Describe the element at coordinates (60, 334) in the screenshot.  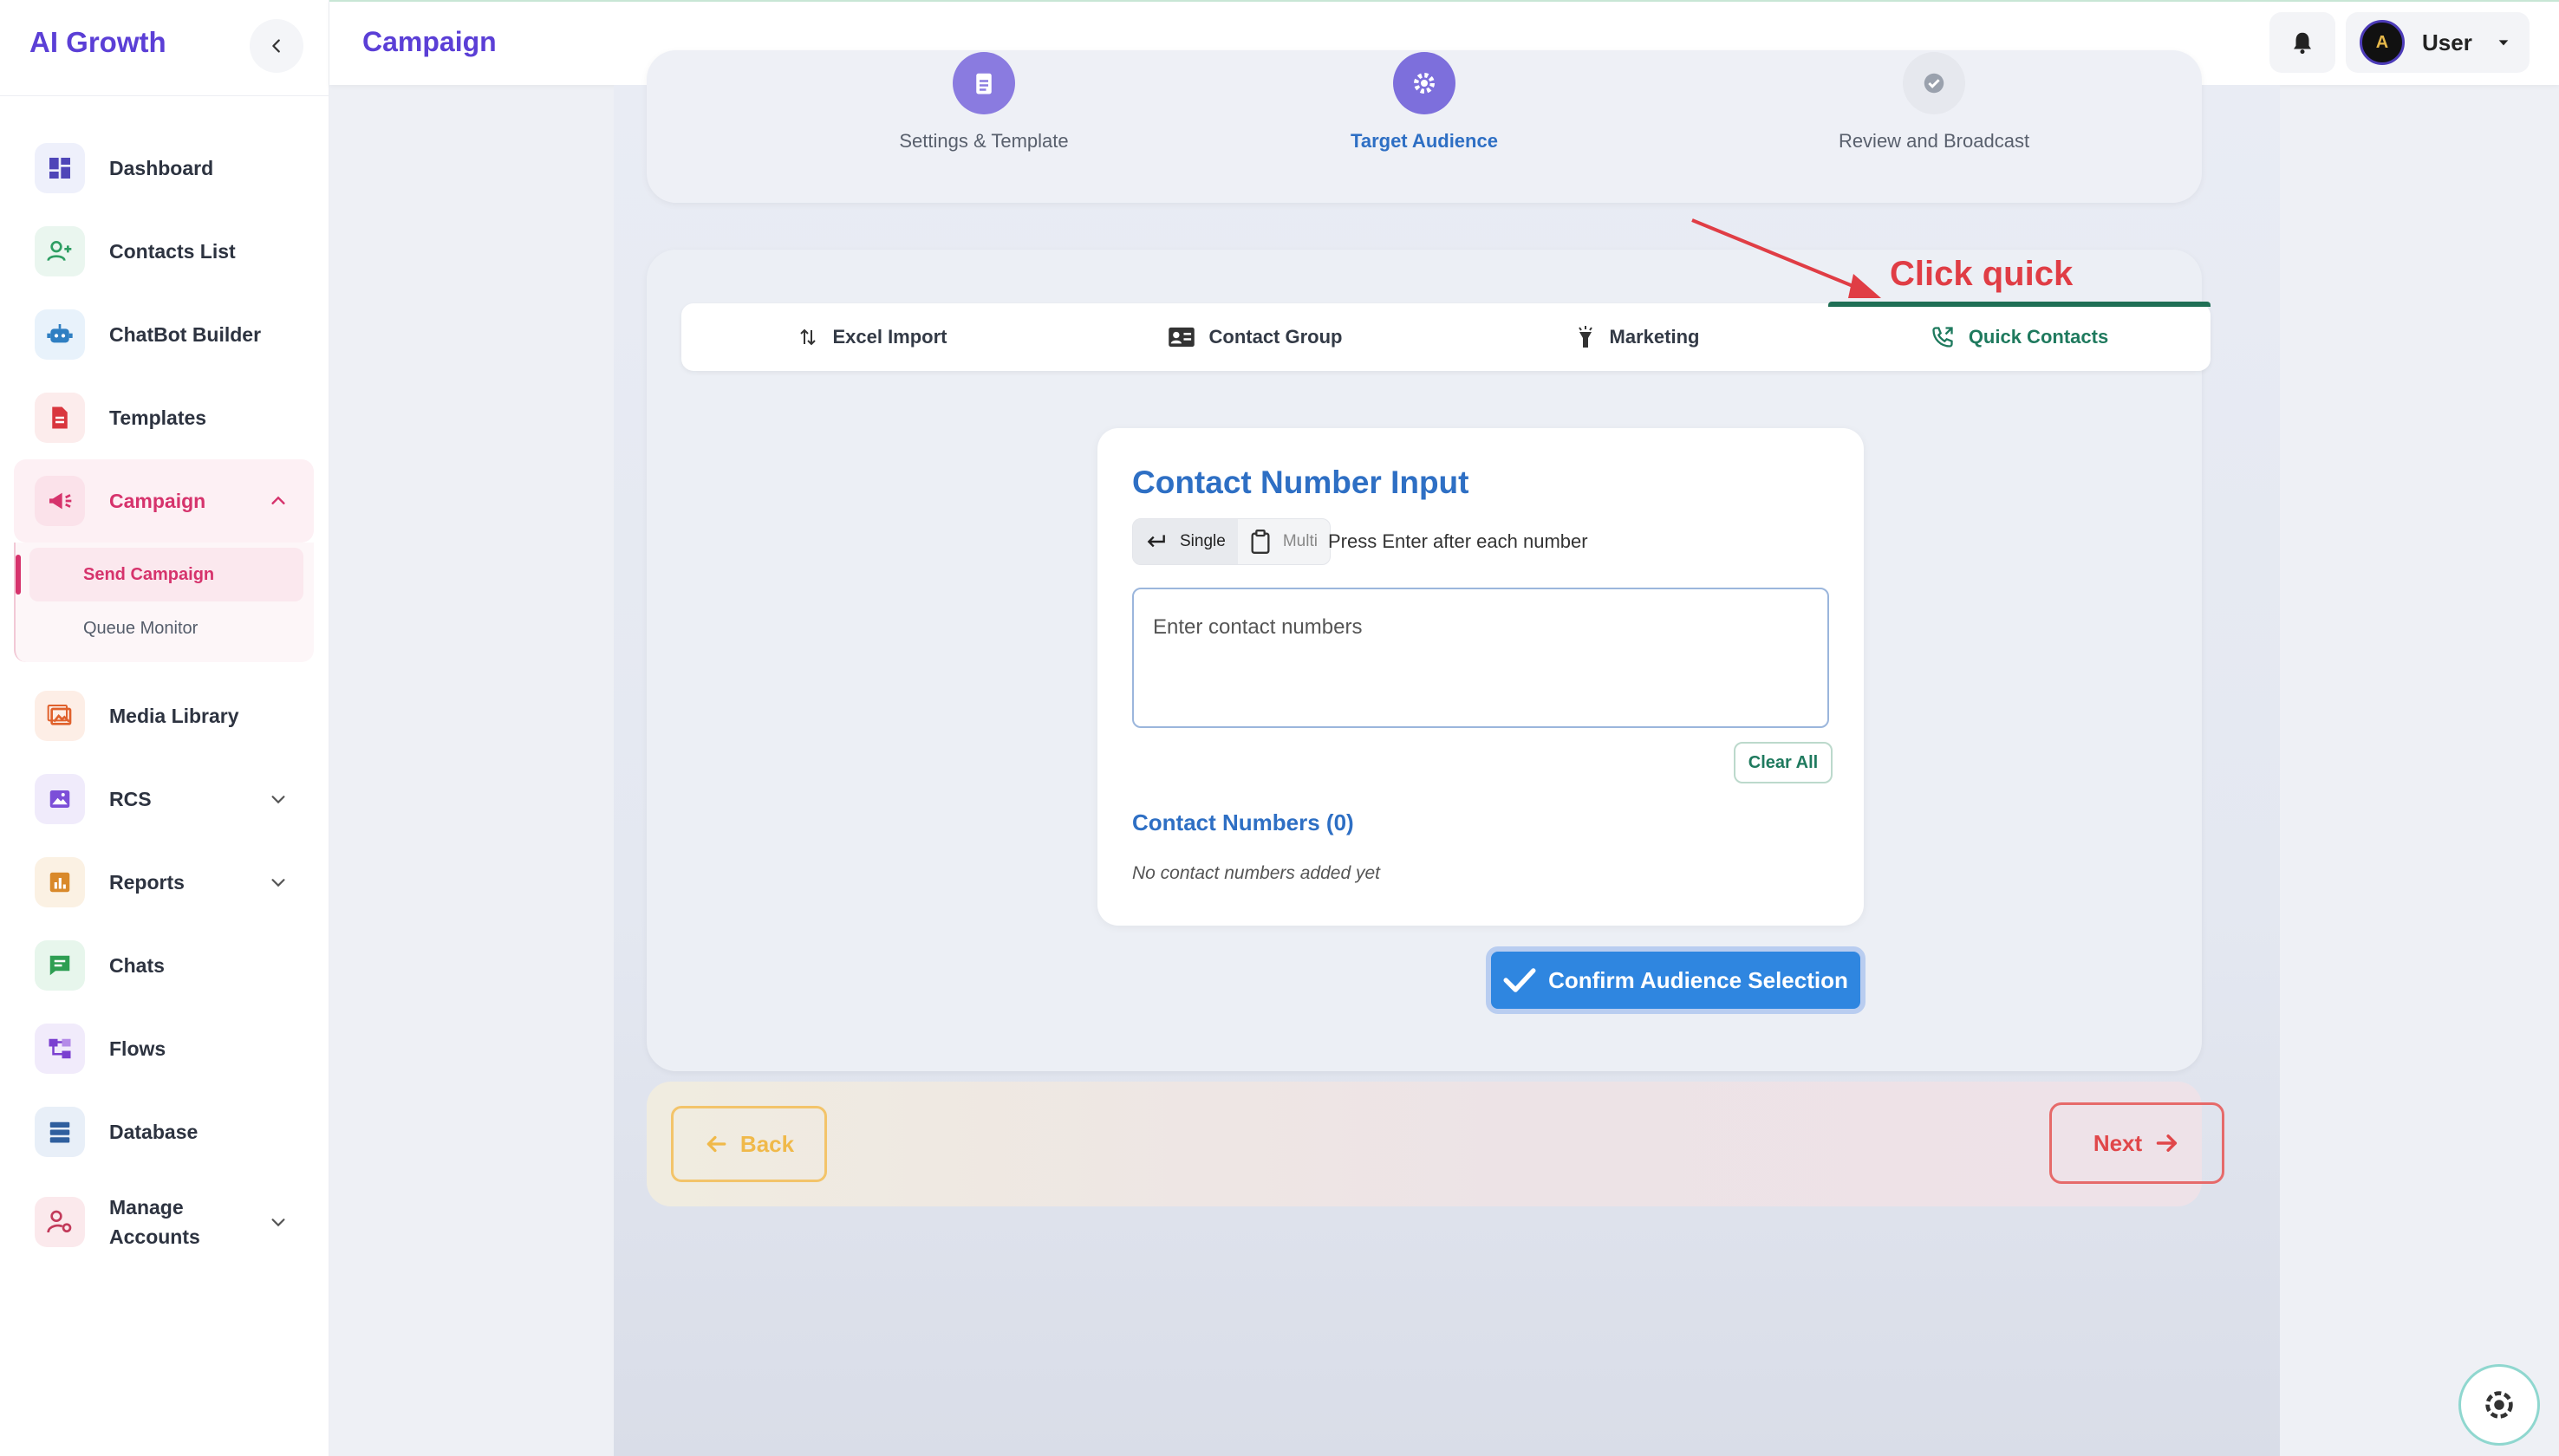
I see `robot-icon` at that location.